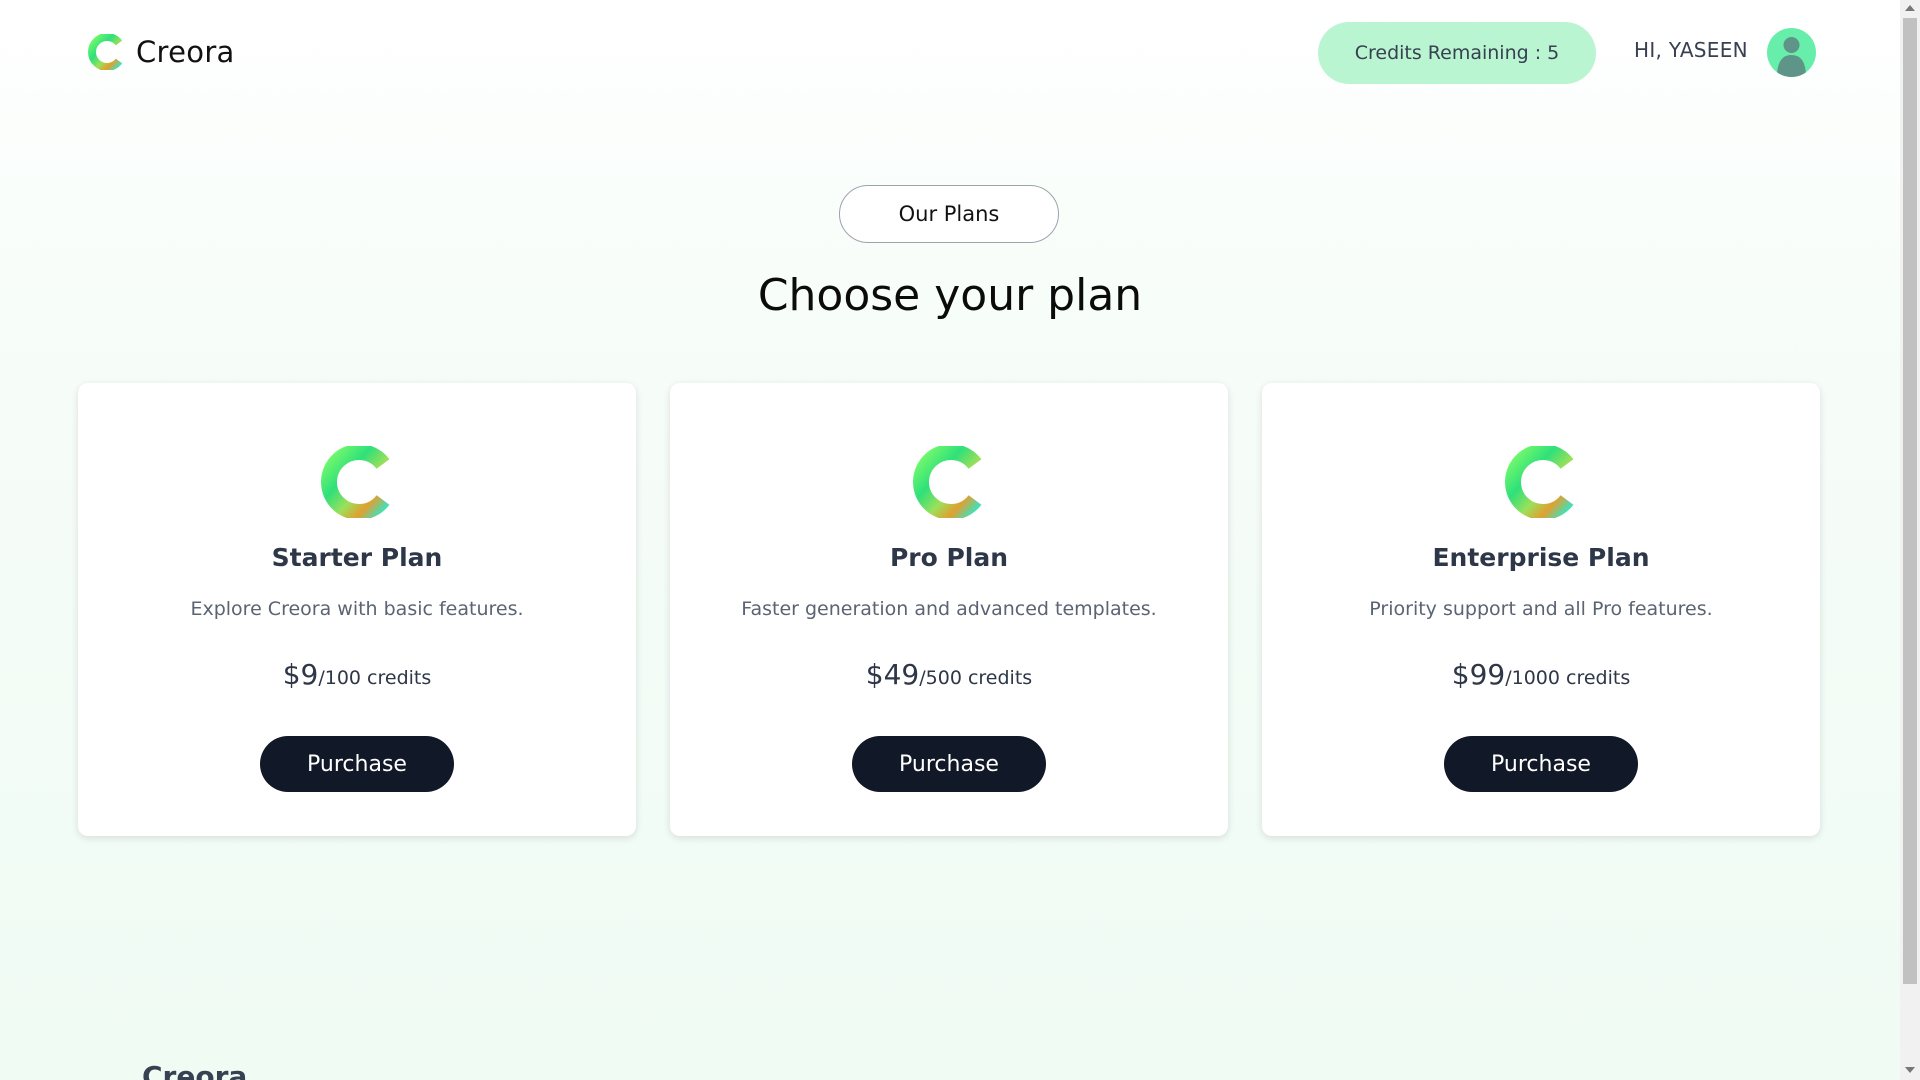  I want to click on plan-price: $99/1000 credits, so click(1541, 674).